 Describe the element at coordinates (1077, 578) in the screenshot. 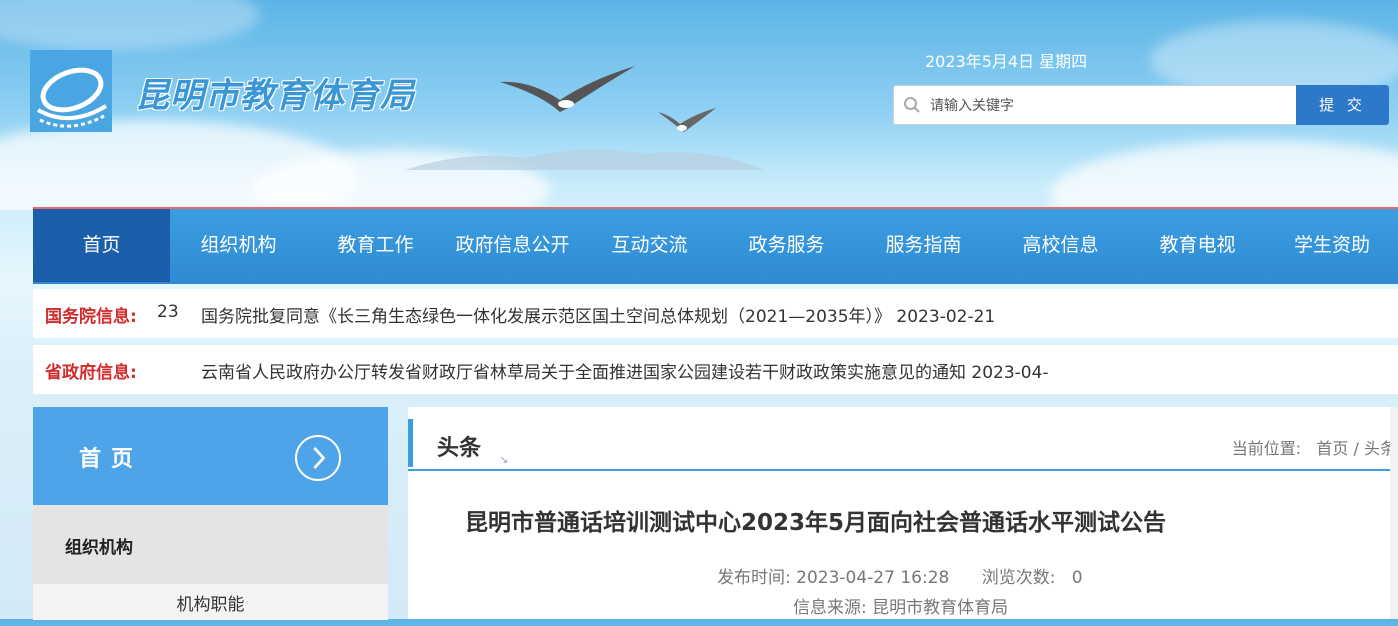

I see `view-count: 0` at that location.